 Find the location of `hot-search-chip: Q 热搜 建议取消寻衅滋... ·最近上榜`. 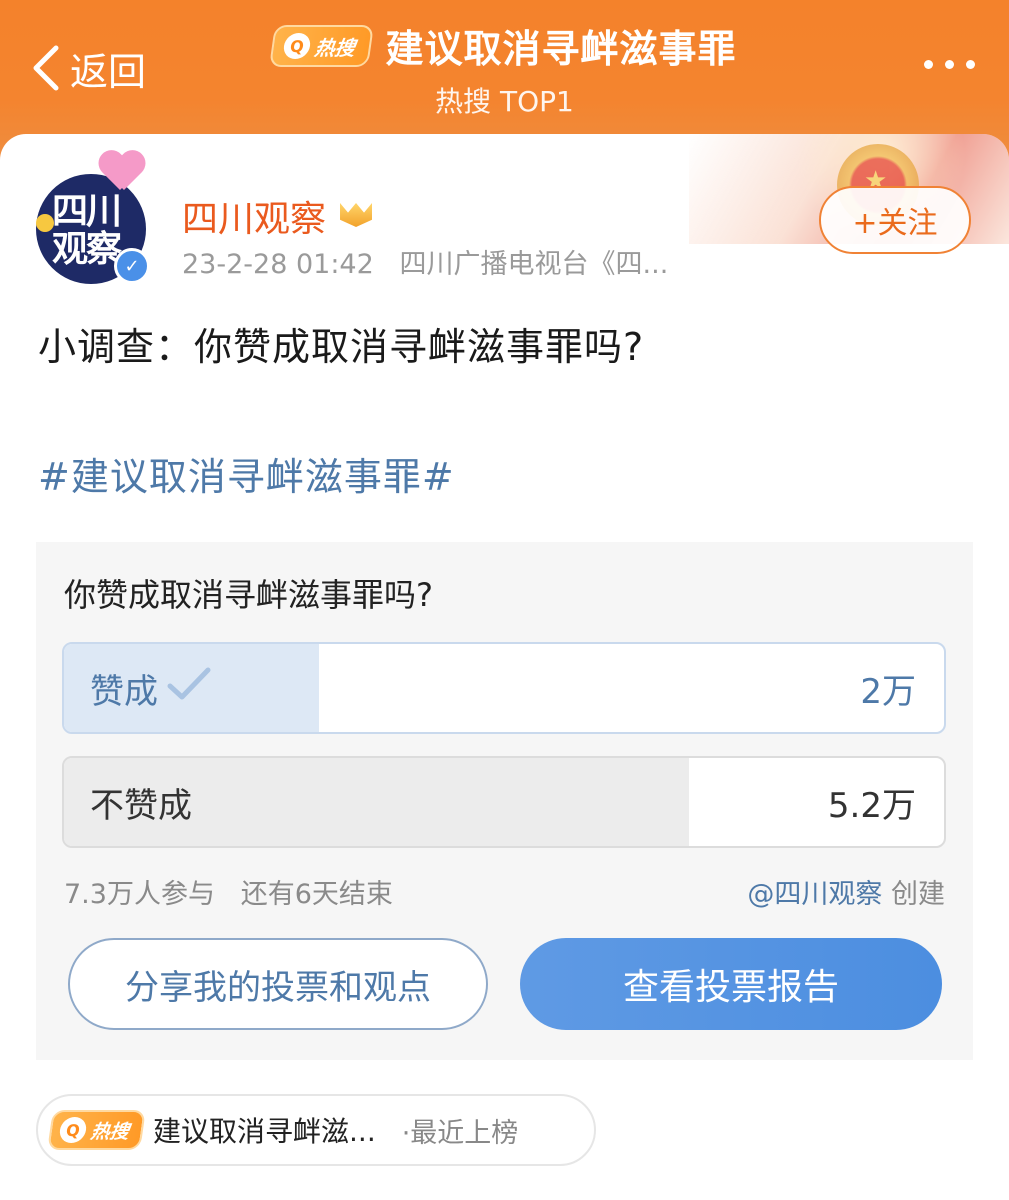

hot-search-chip: Q 热搜 建议取消寻衅滋... ·最近上榜 is located at coordinates (316, 1130).